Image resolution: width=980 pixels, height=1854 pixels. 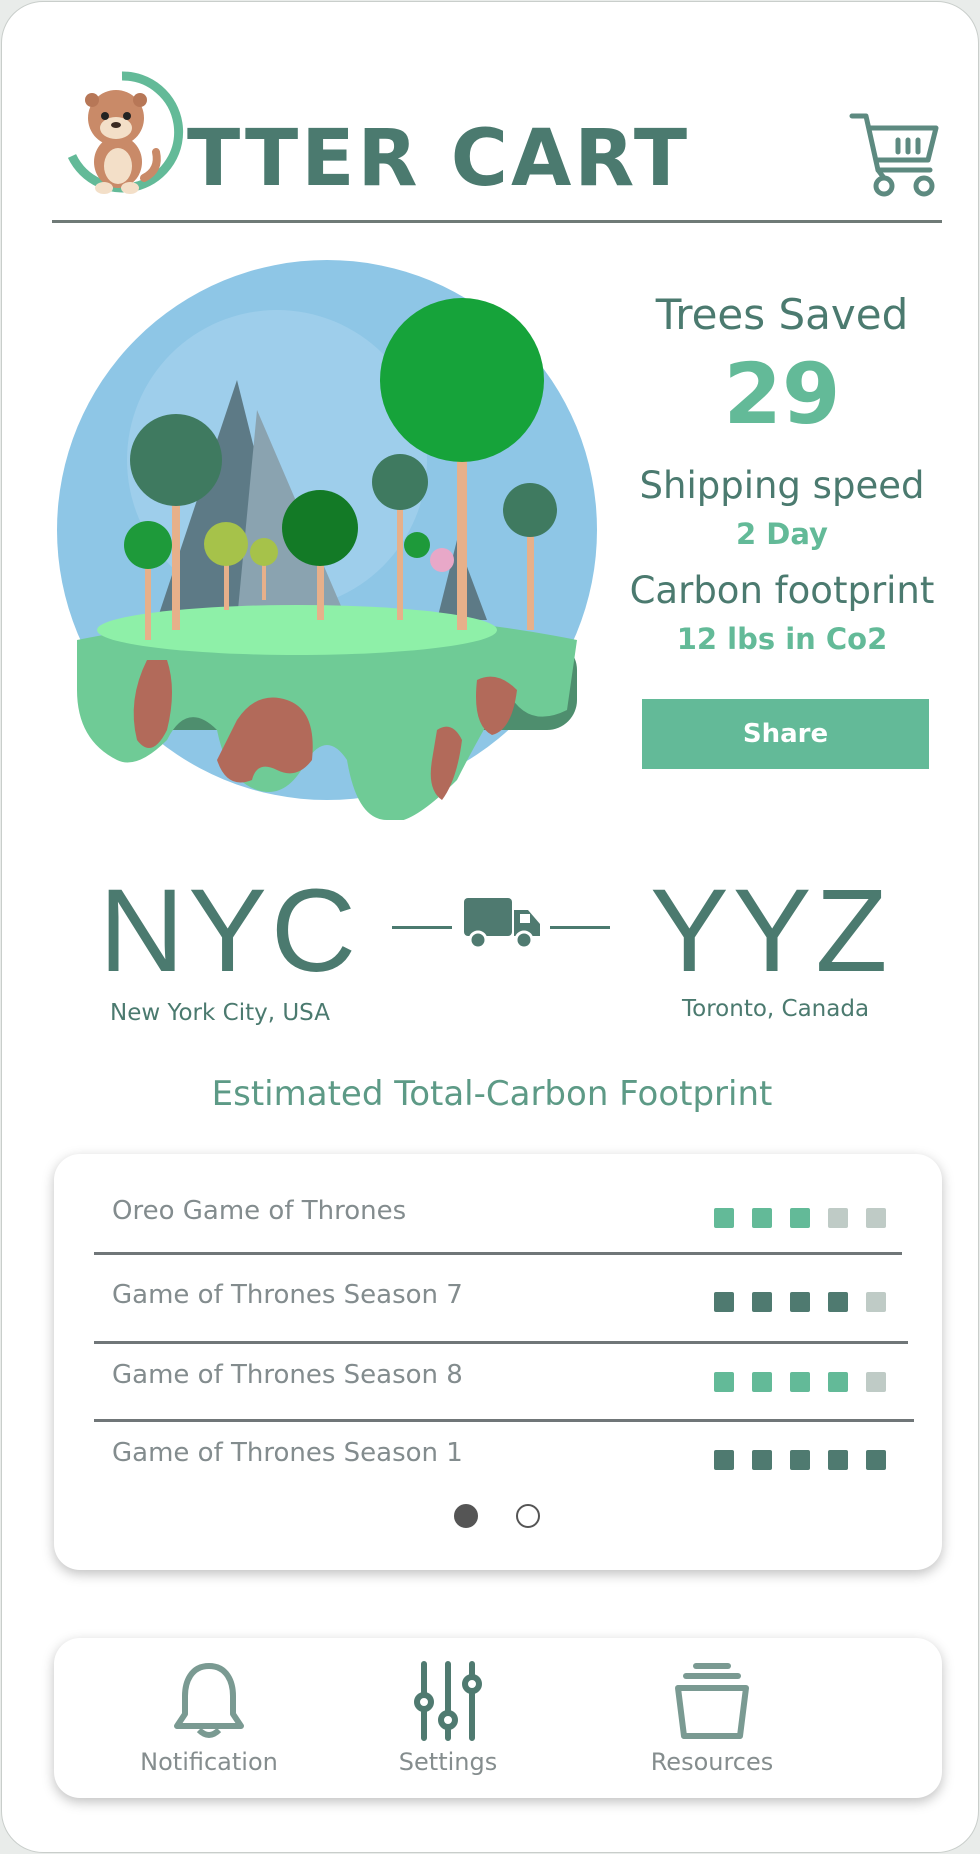 What do you see at coordinates (230, 931) in the screenshot?
I see `origin-code: NYC` at bounding box center [230, 931].